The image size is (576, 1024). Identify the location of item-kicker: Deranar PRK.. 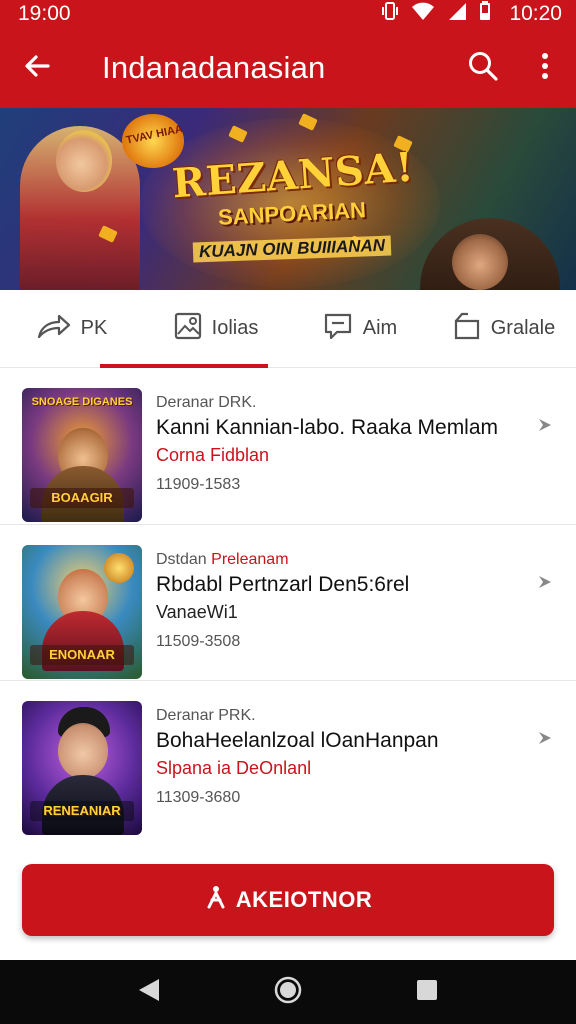
(356, 716).